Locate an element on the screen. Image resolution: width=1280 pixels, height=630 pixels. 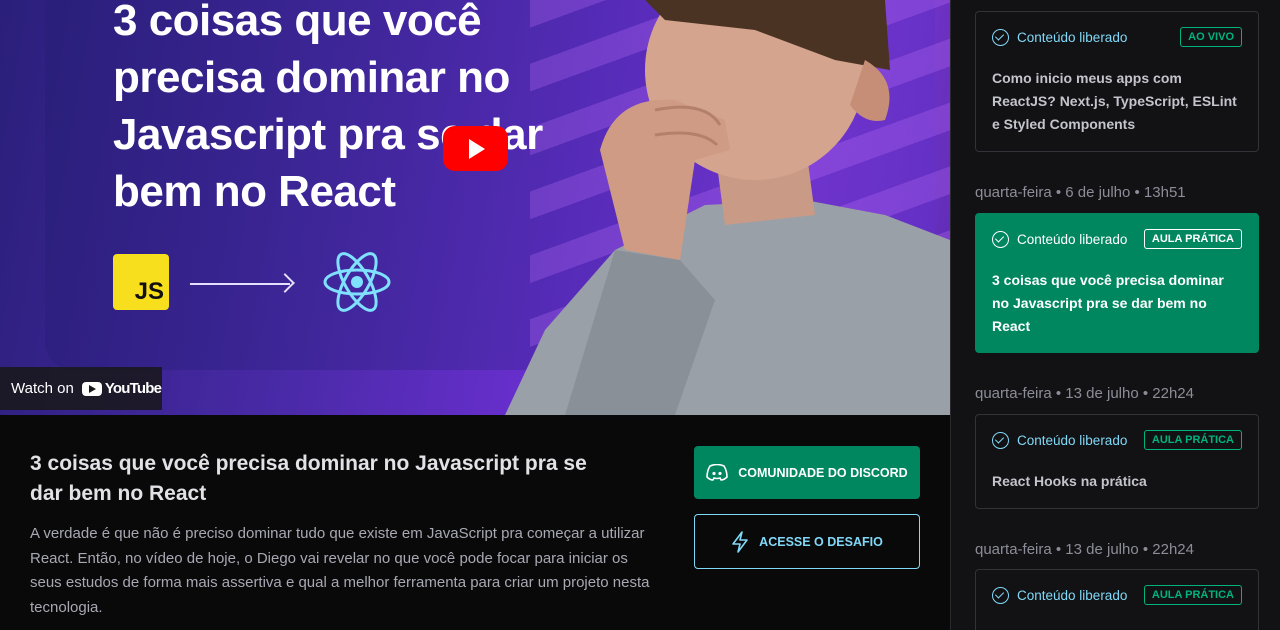
javascript-logo-icon: JS is located at coordinates (141, 282).